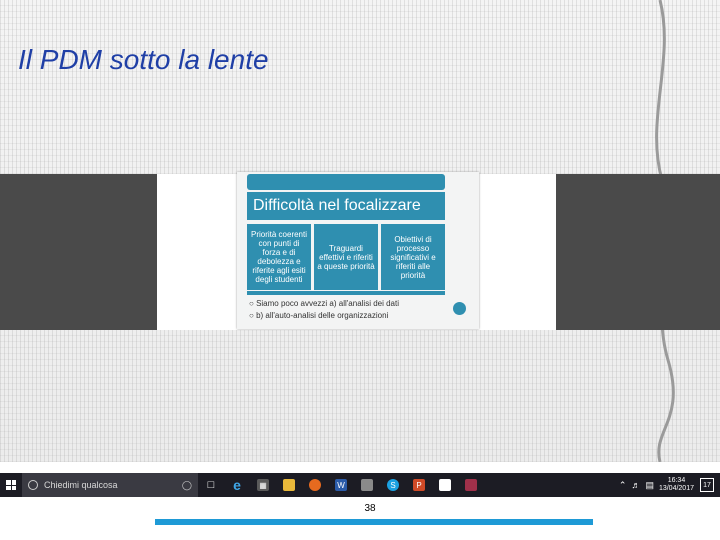 The width and height of the screenshot is (720, 540). I want to click on slide-heading: Difficoltà nel focalizzare, so click(346, 206).